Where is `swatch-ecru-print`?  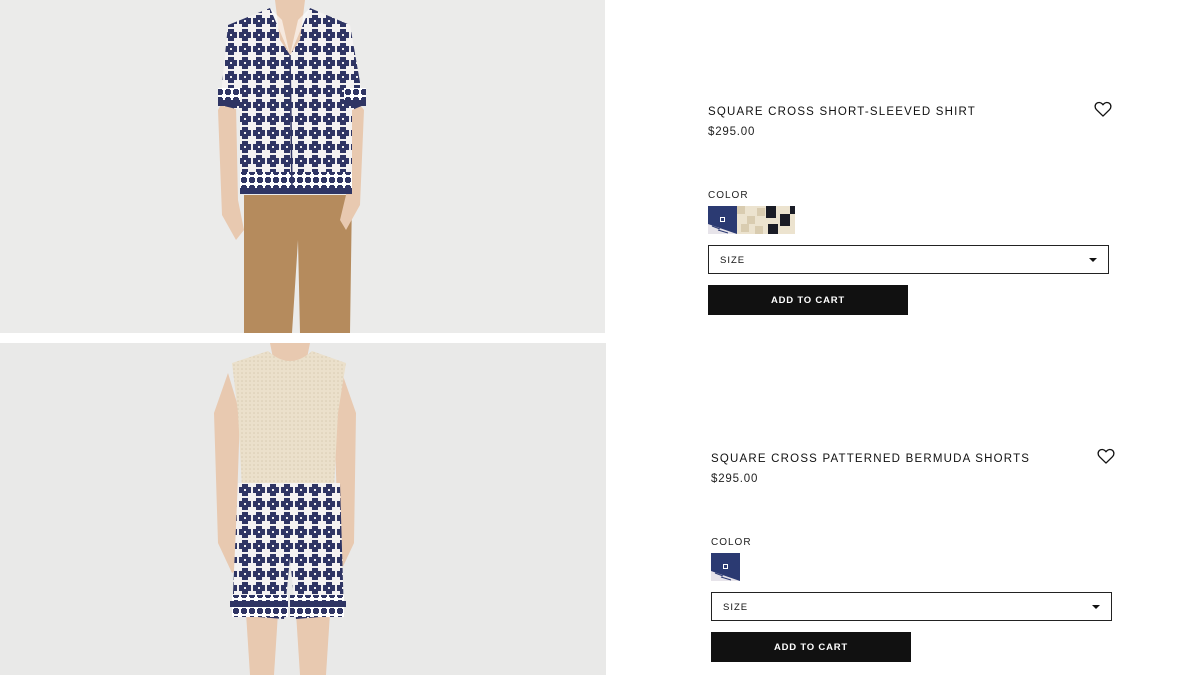 swatch-ecru-print is located at coordinates (751, 220).